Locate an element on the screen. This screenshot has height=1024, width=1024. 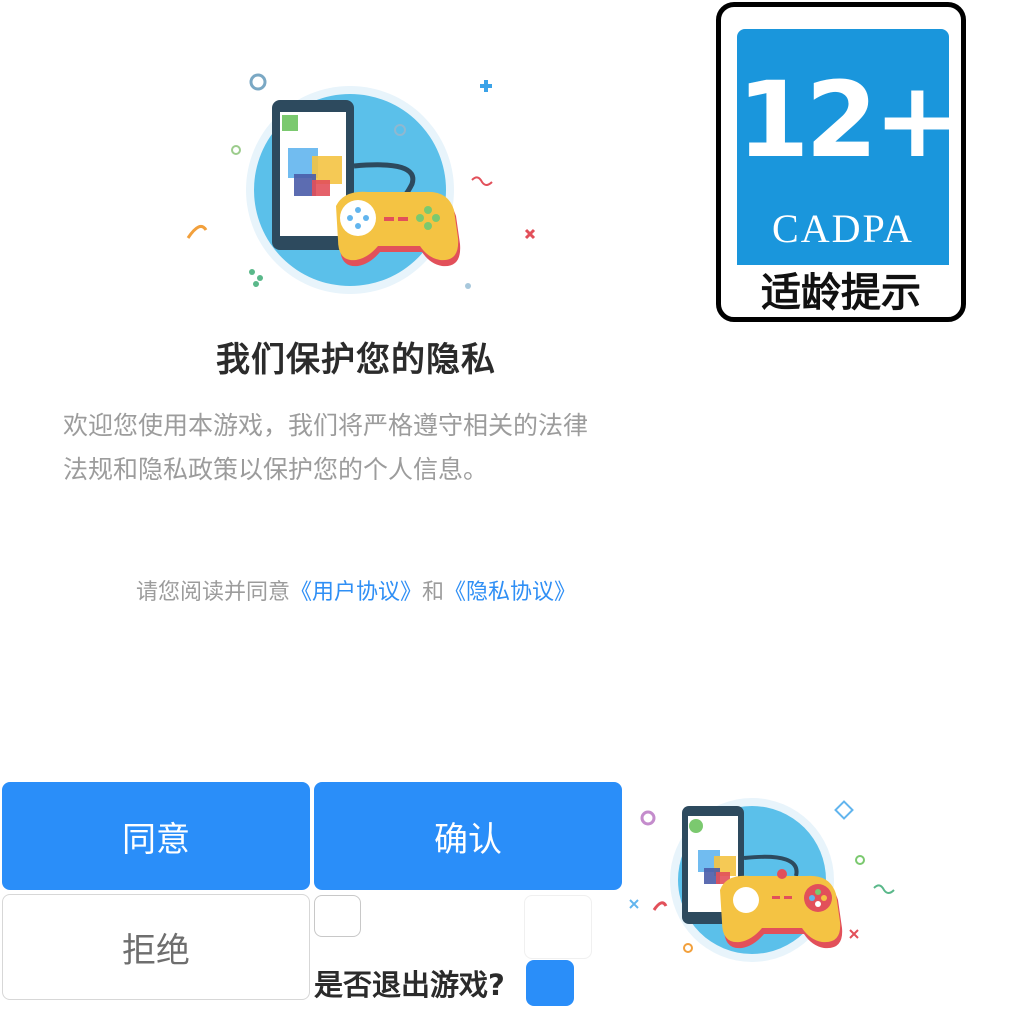
privacy-agreement-link: 《隐私协议》 is located at coordinates (510, 592).